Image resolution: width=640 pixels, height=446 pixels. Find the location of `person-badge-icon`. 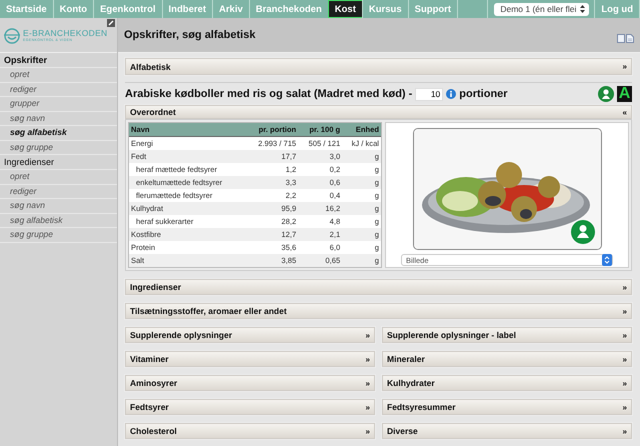

person-badge-icon is located at coordinates (582, 232).